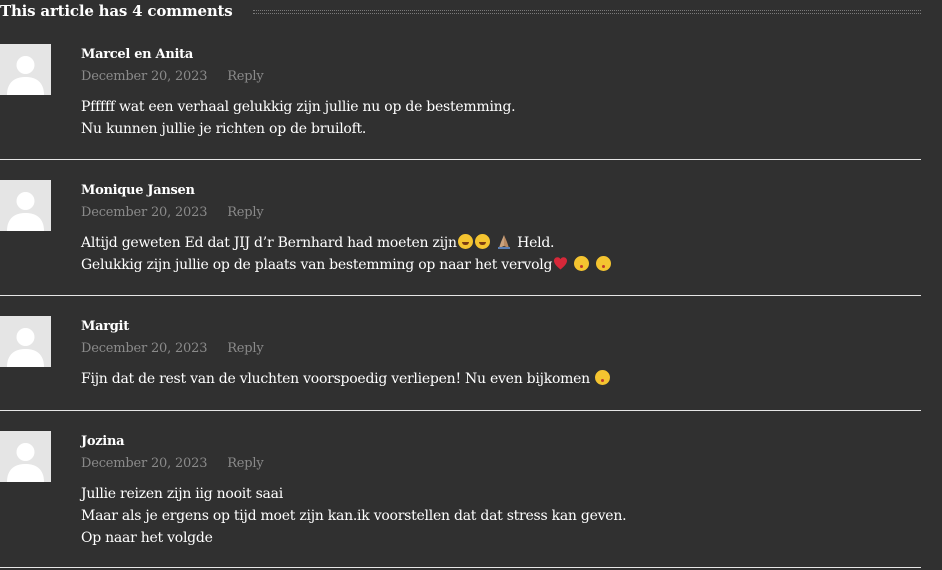  Describe the element at coordinates (182, 494) in the screenshot. I see `comment-line: Jullie reizen zijn iig nooit saai` at that location.